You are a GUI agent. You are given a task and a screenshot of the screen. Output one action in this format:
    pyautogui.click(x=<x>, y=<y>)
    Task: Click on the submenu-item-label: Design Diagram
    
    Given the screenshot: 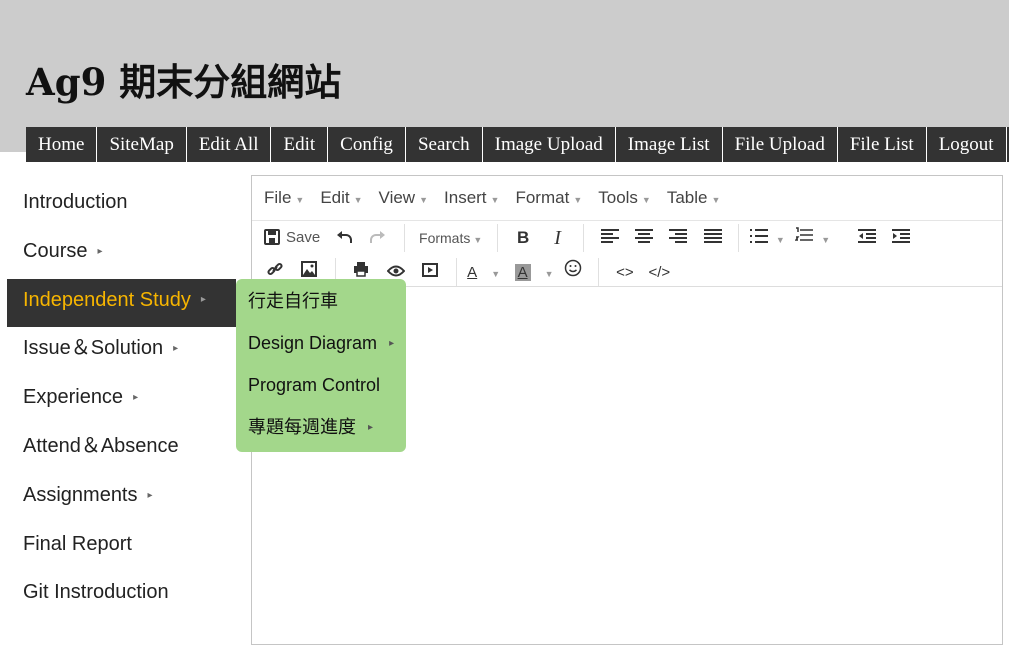 What is the action you would take?
    pyautogui.click(x=313, y=343)
    